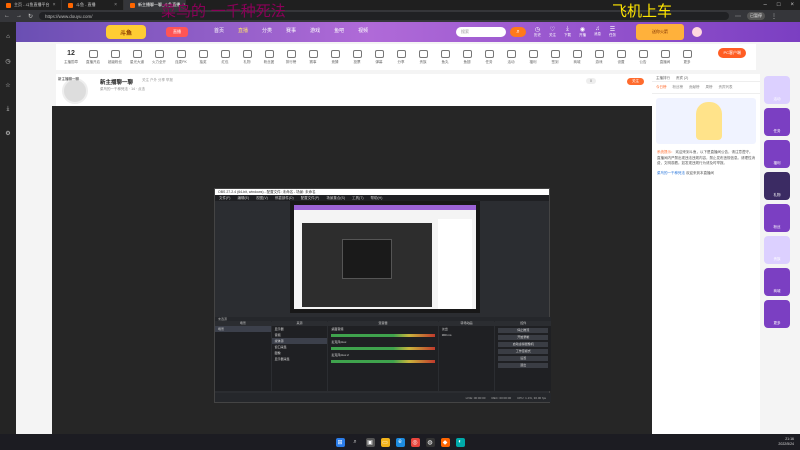 The height and width of the screenshot is (450, 800). I want to click on obs-control-button: 开始录制, so click(523, 337).